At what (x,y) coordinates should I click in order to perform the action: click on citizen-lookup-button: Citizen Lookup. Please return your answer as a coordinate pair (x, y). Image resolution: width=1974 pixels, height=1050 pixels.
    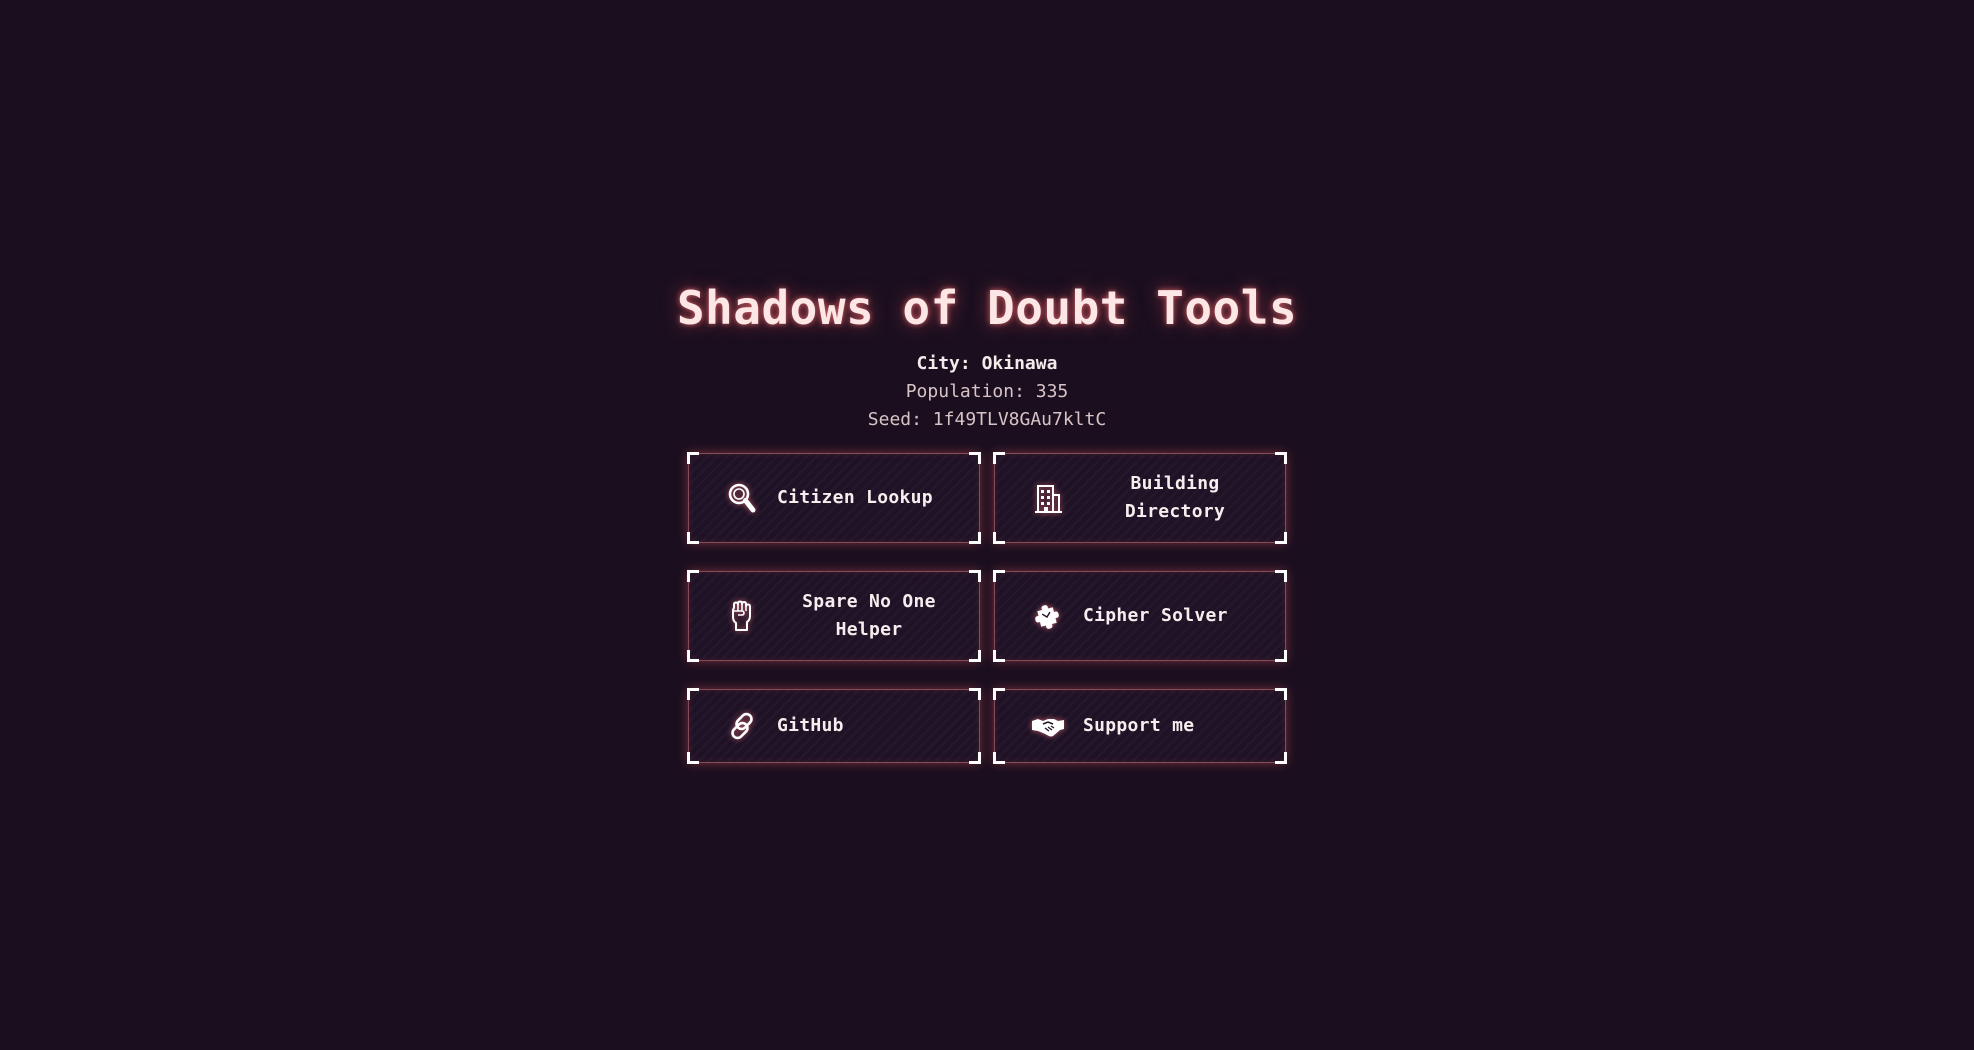
    Looking at the image, I should click on (834, 498).